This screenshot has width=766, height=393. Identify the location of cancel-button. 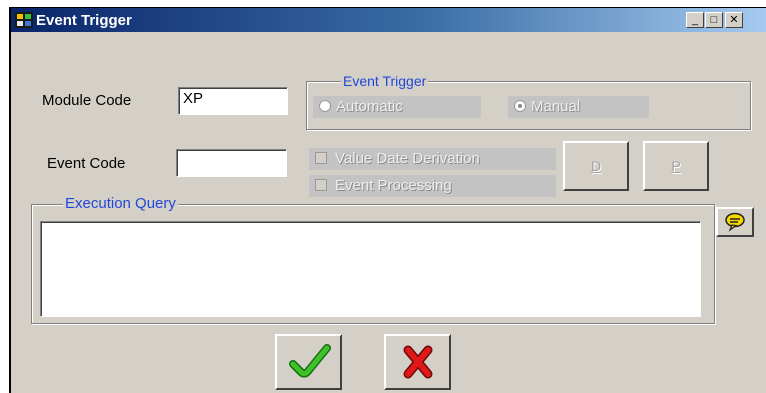
(417, 362).